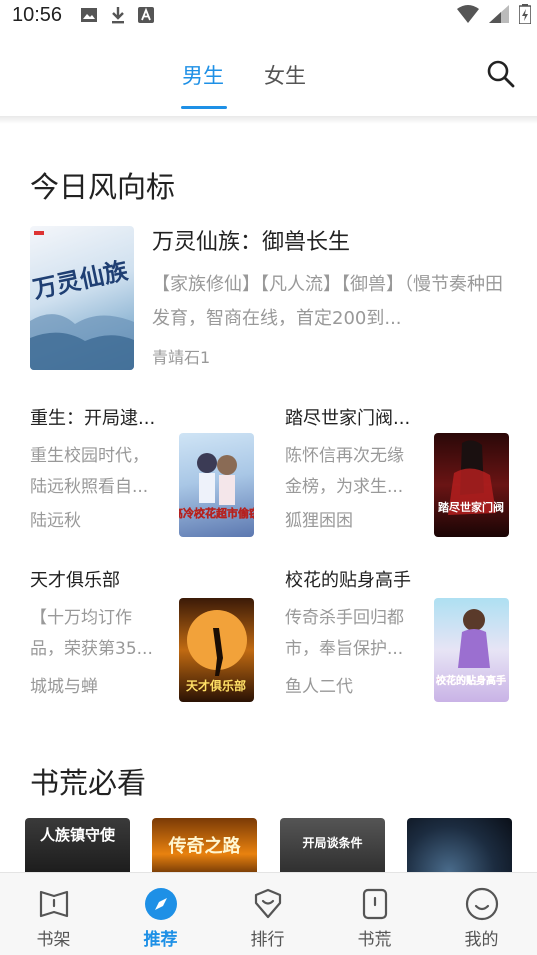  What do you see at coordinates (77, 835) in the screenshot?
I see `shelf-cover-text: 人族镇守使` at bounding box center [77, 835].